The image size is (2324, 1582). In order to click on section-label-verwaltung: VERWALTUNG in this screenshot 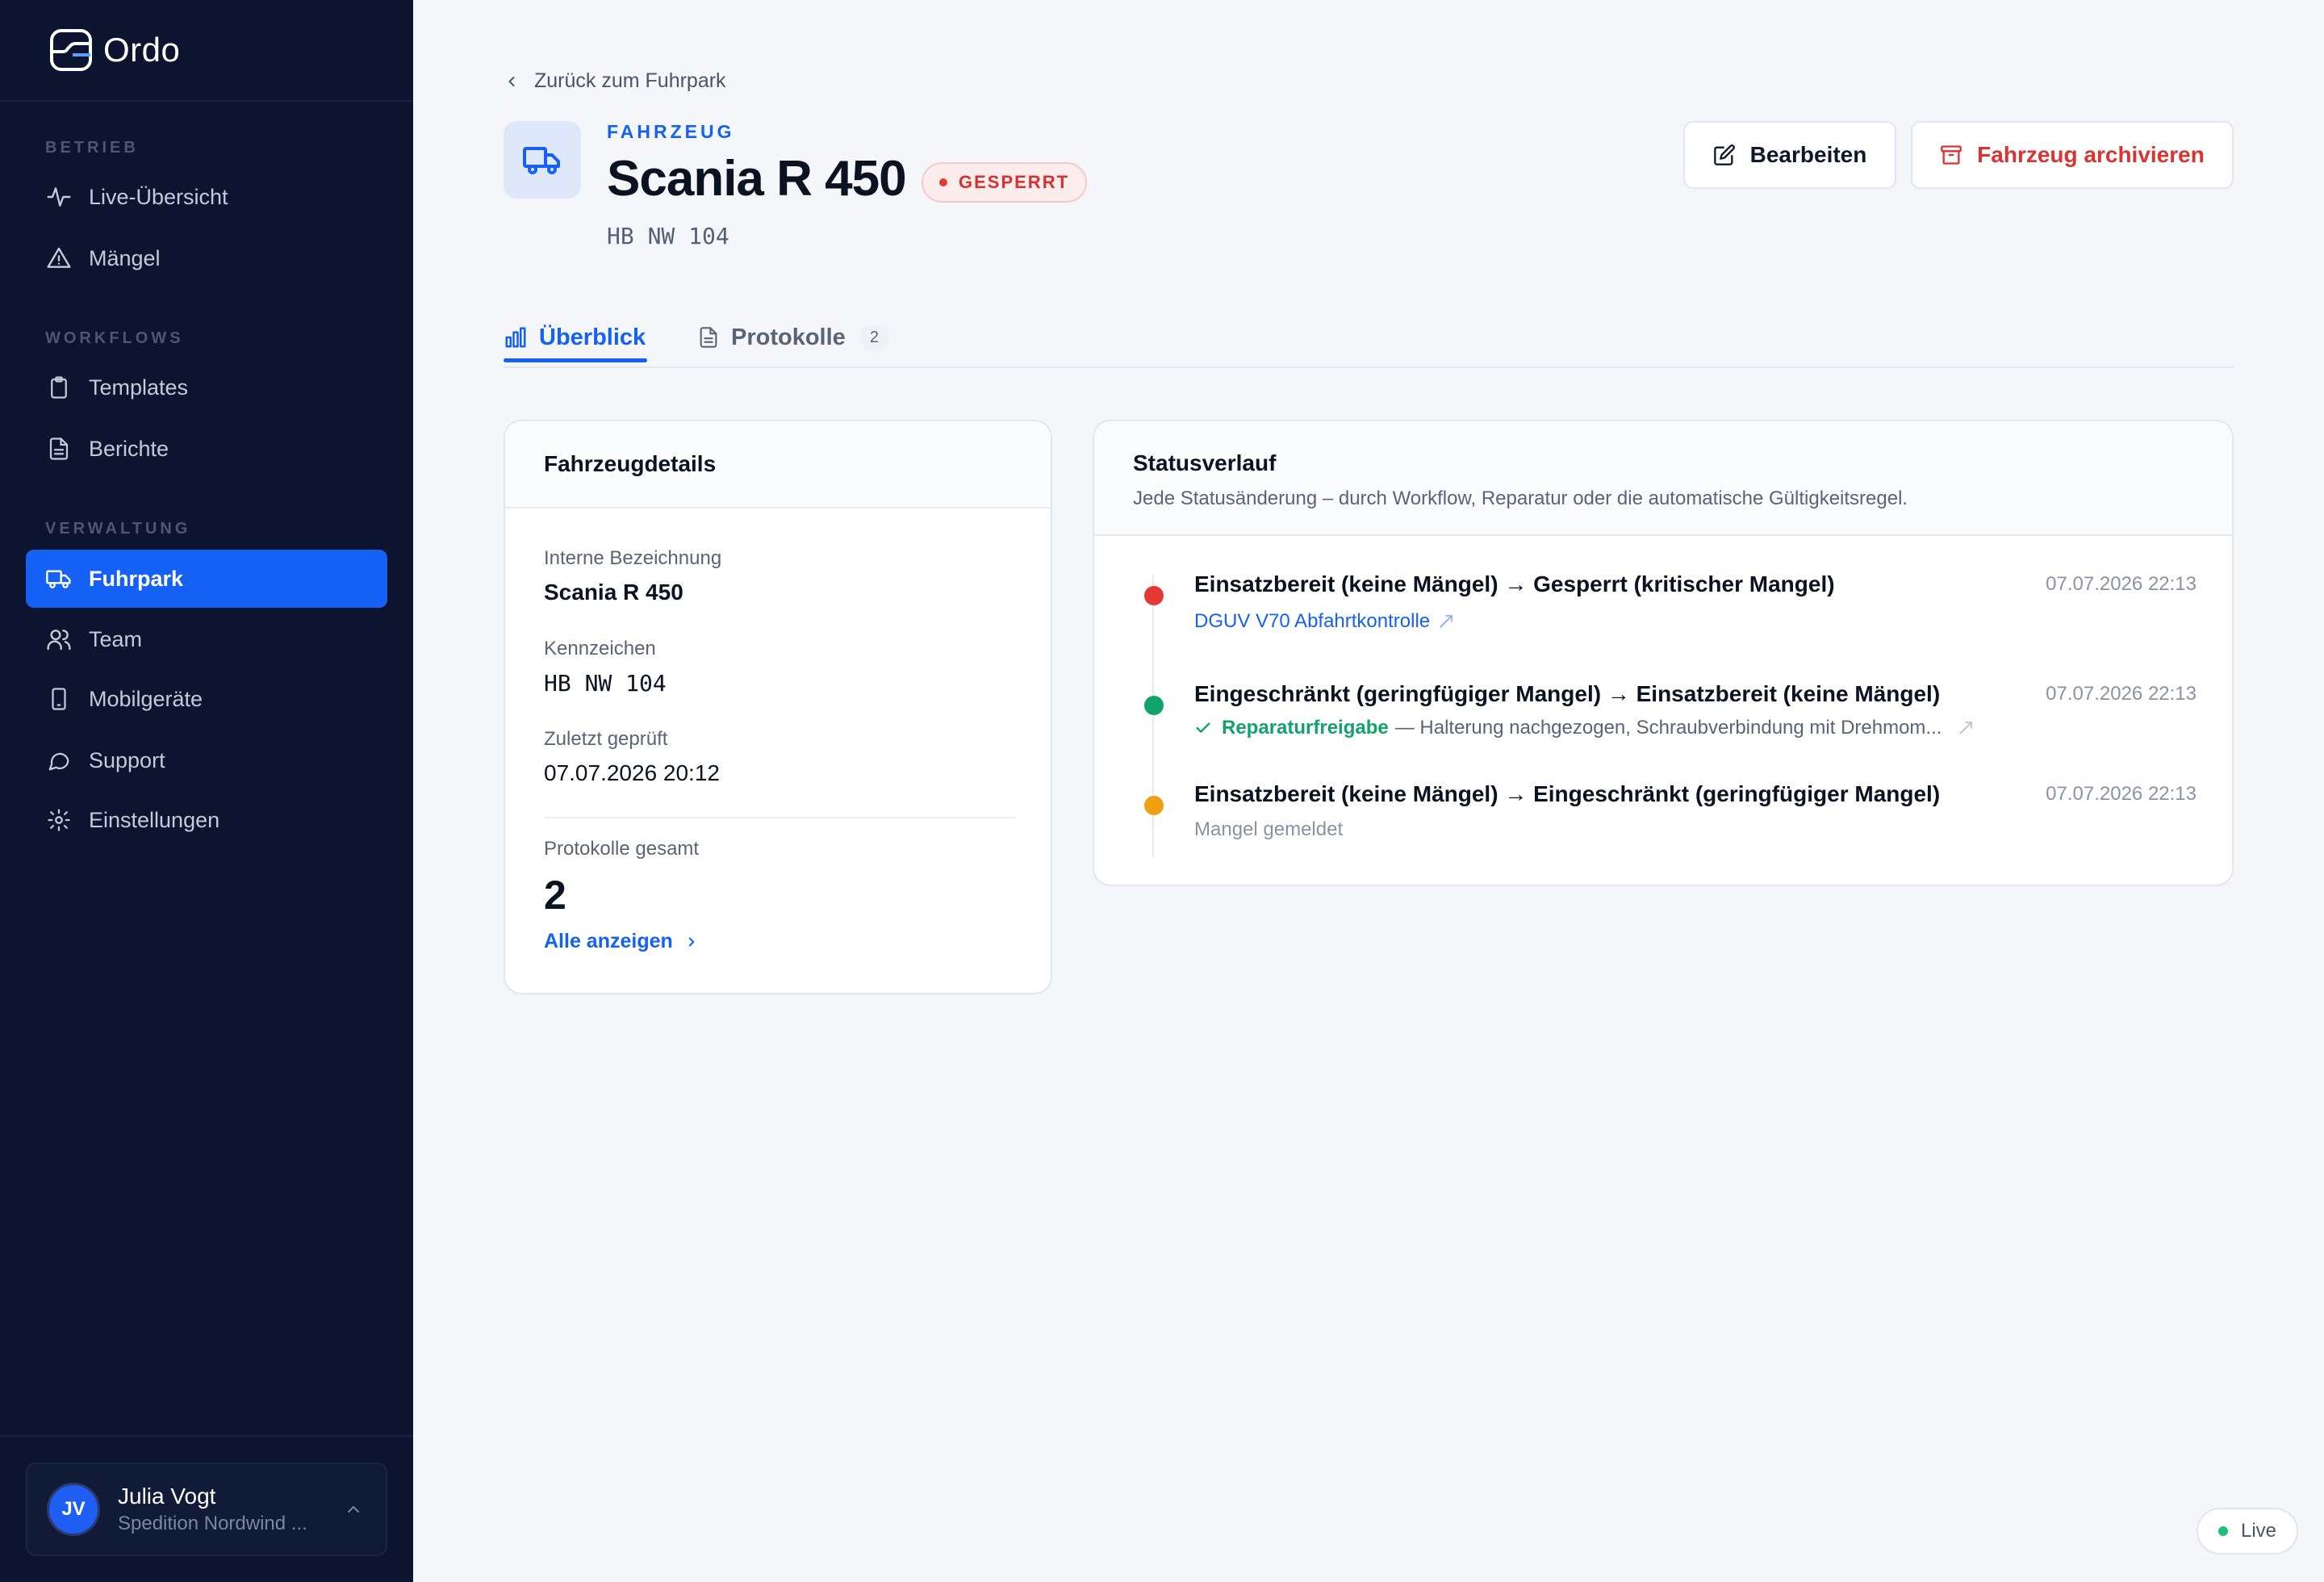, I will do `click(118, 529)`.